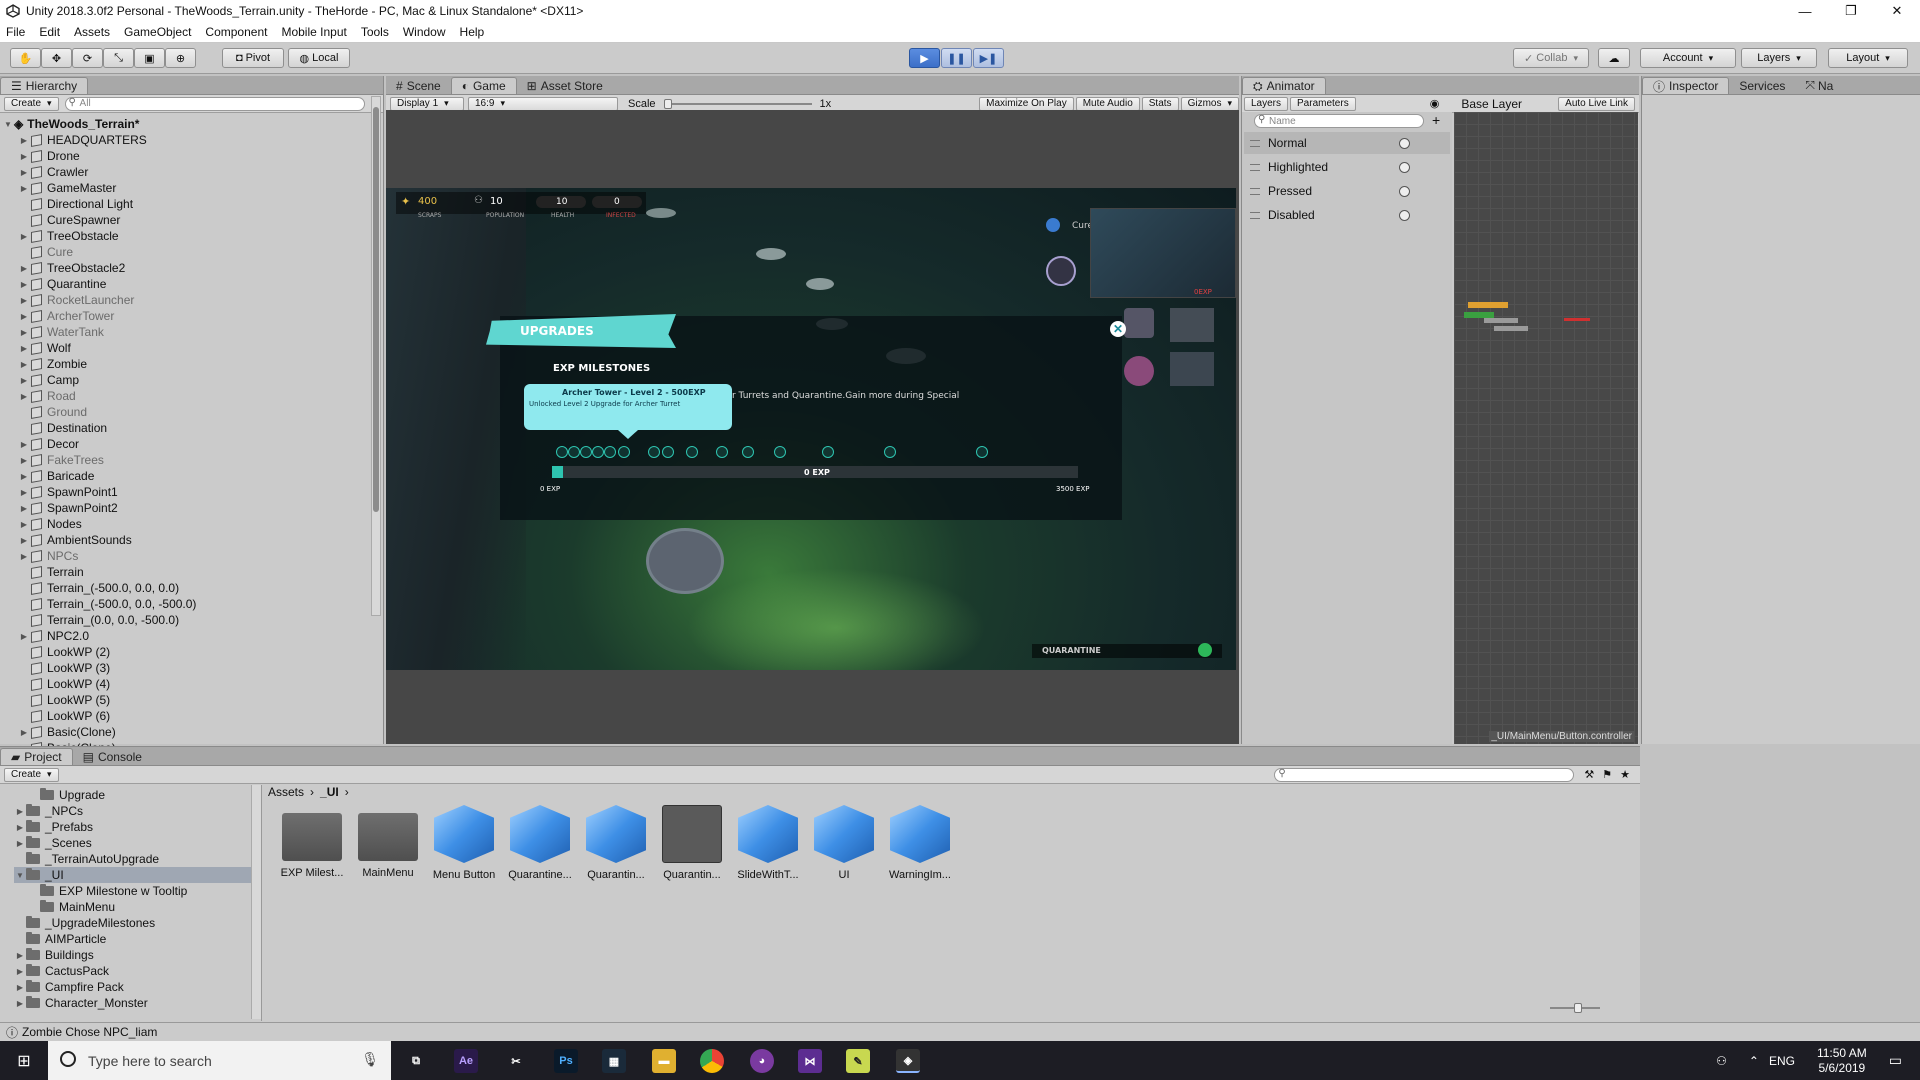  What do you see at coordinates (61, 332) in the screenshot?
I see `hierarchy-item: ▶ WaterTank` at bounding box center [61, 332].